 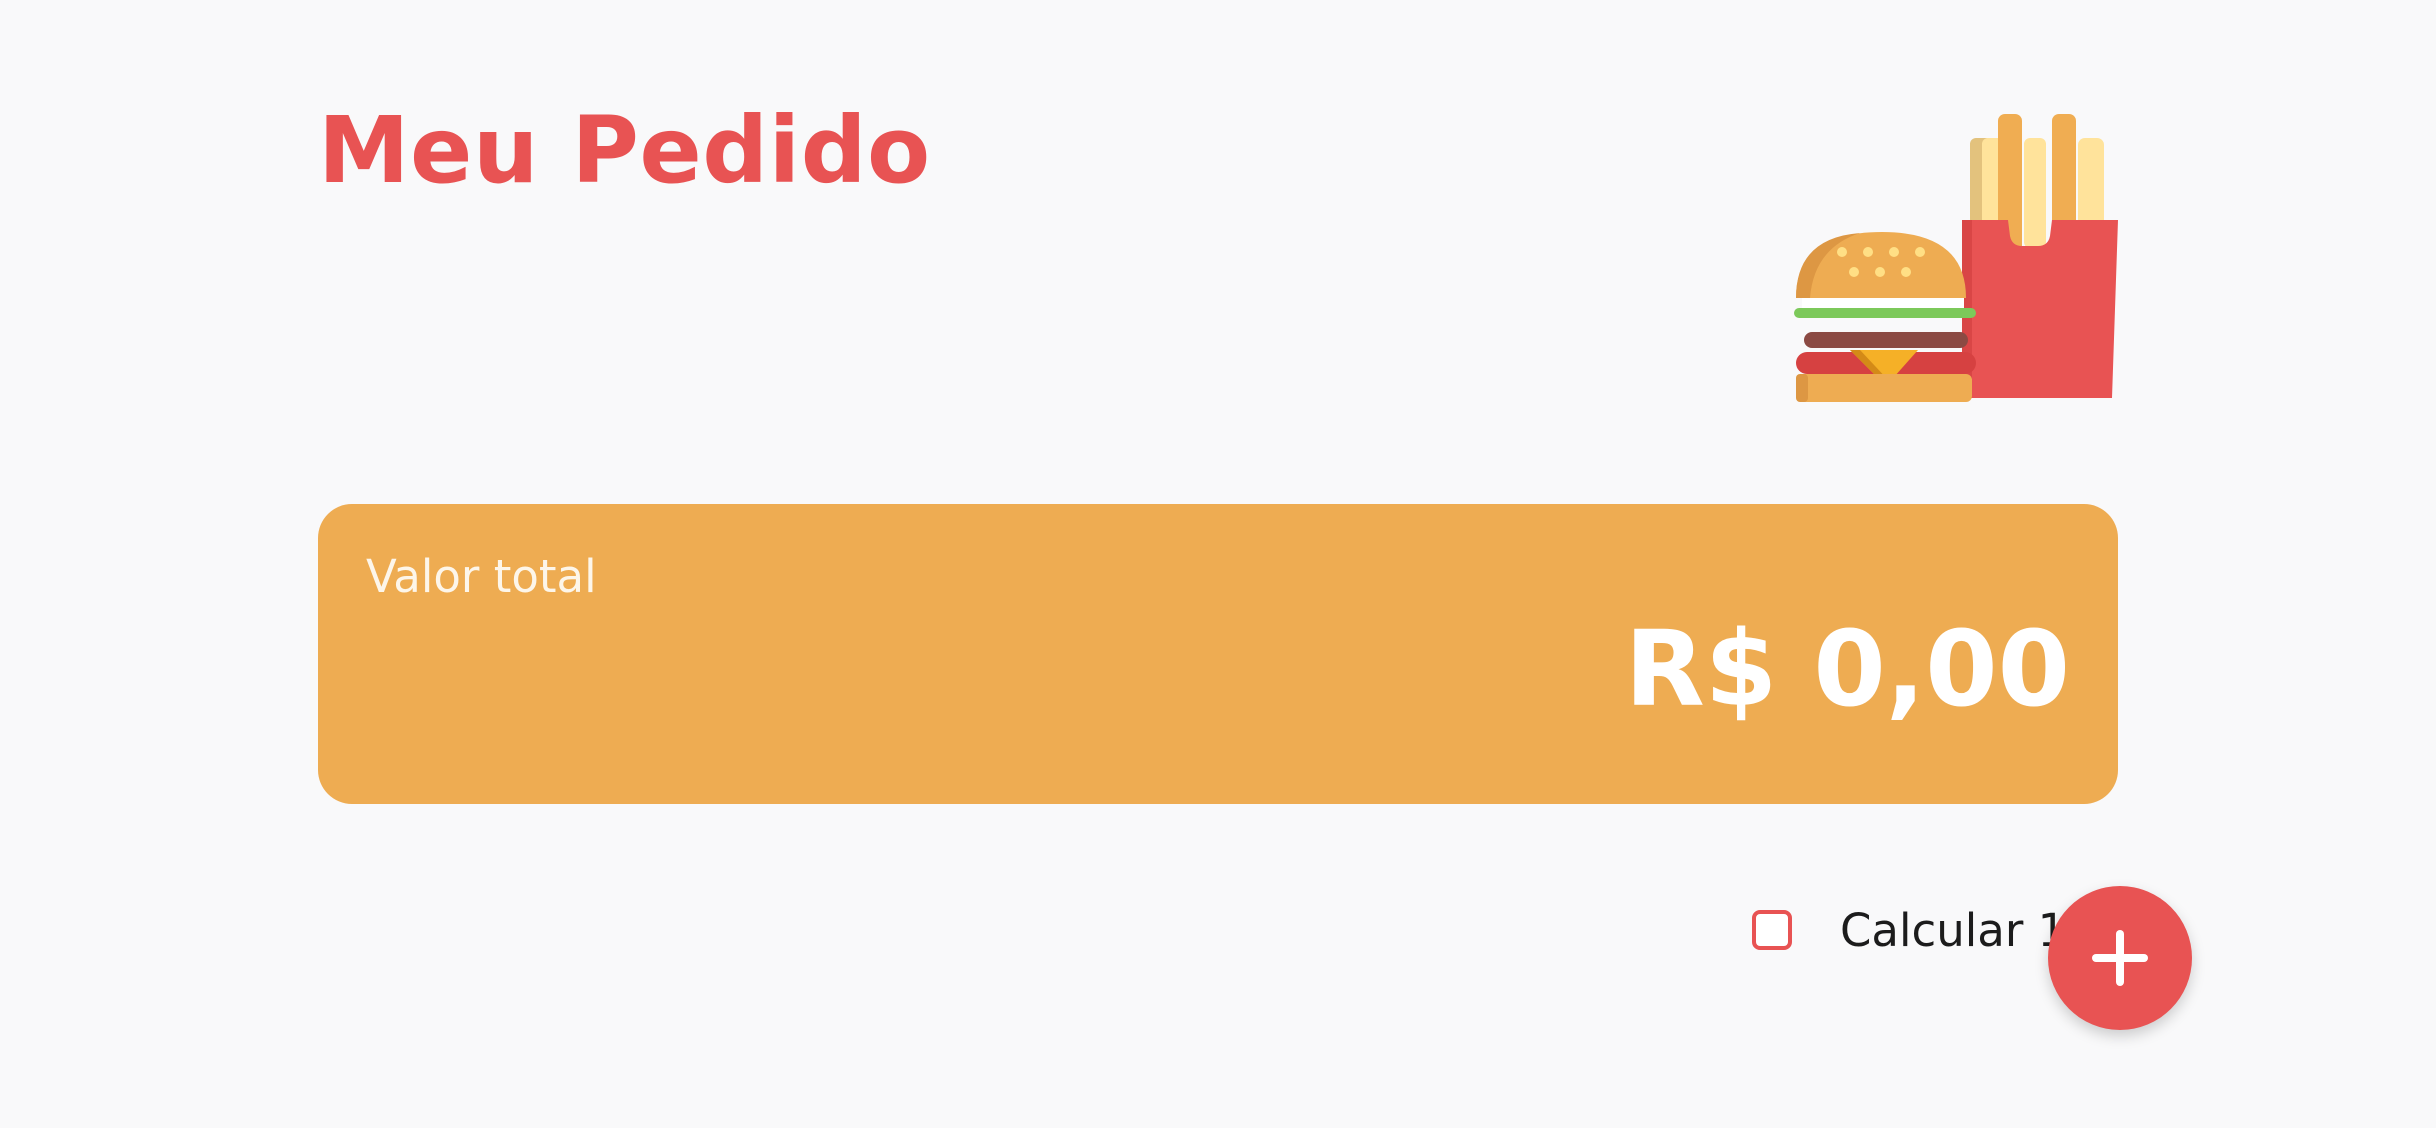 I want to click on total-value: R$ 0,00, so click(x=1847, y=669).